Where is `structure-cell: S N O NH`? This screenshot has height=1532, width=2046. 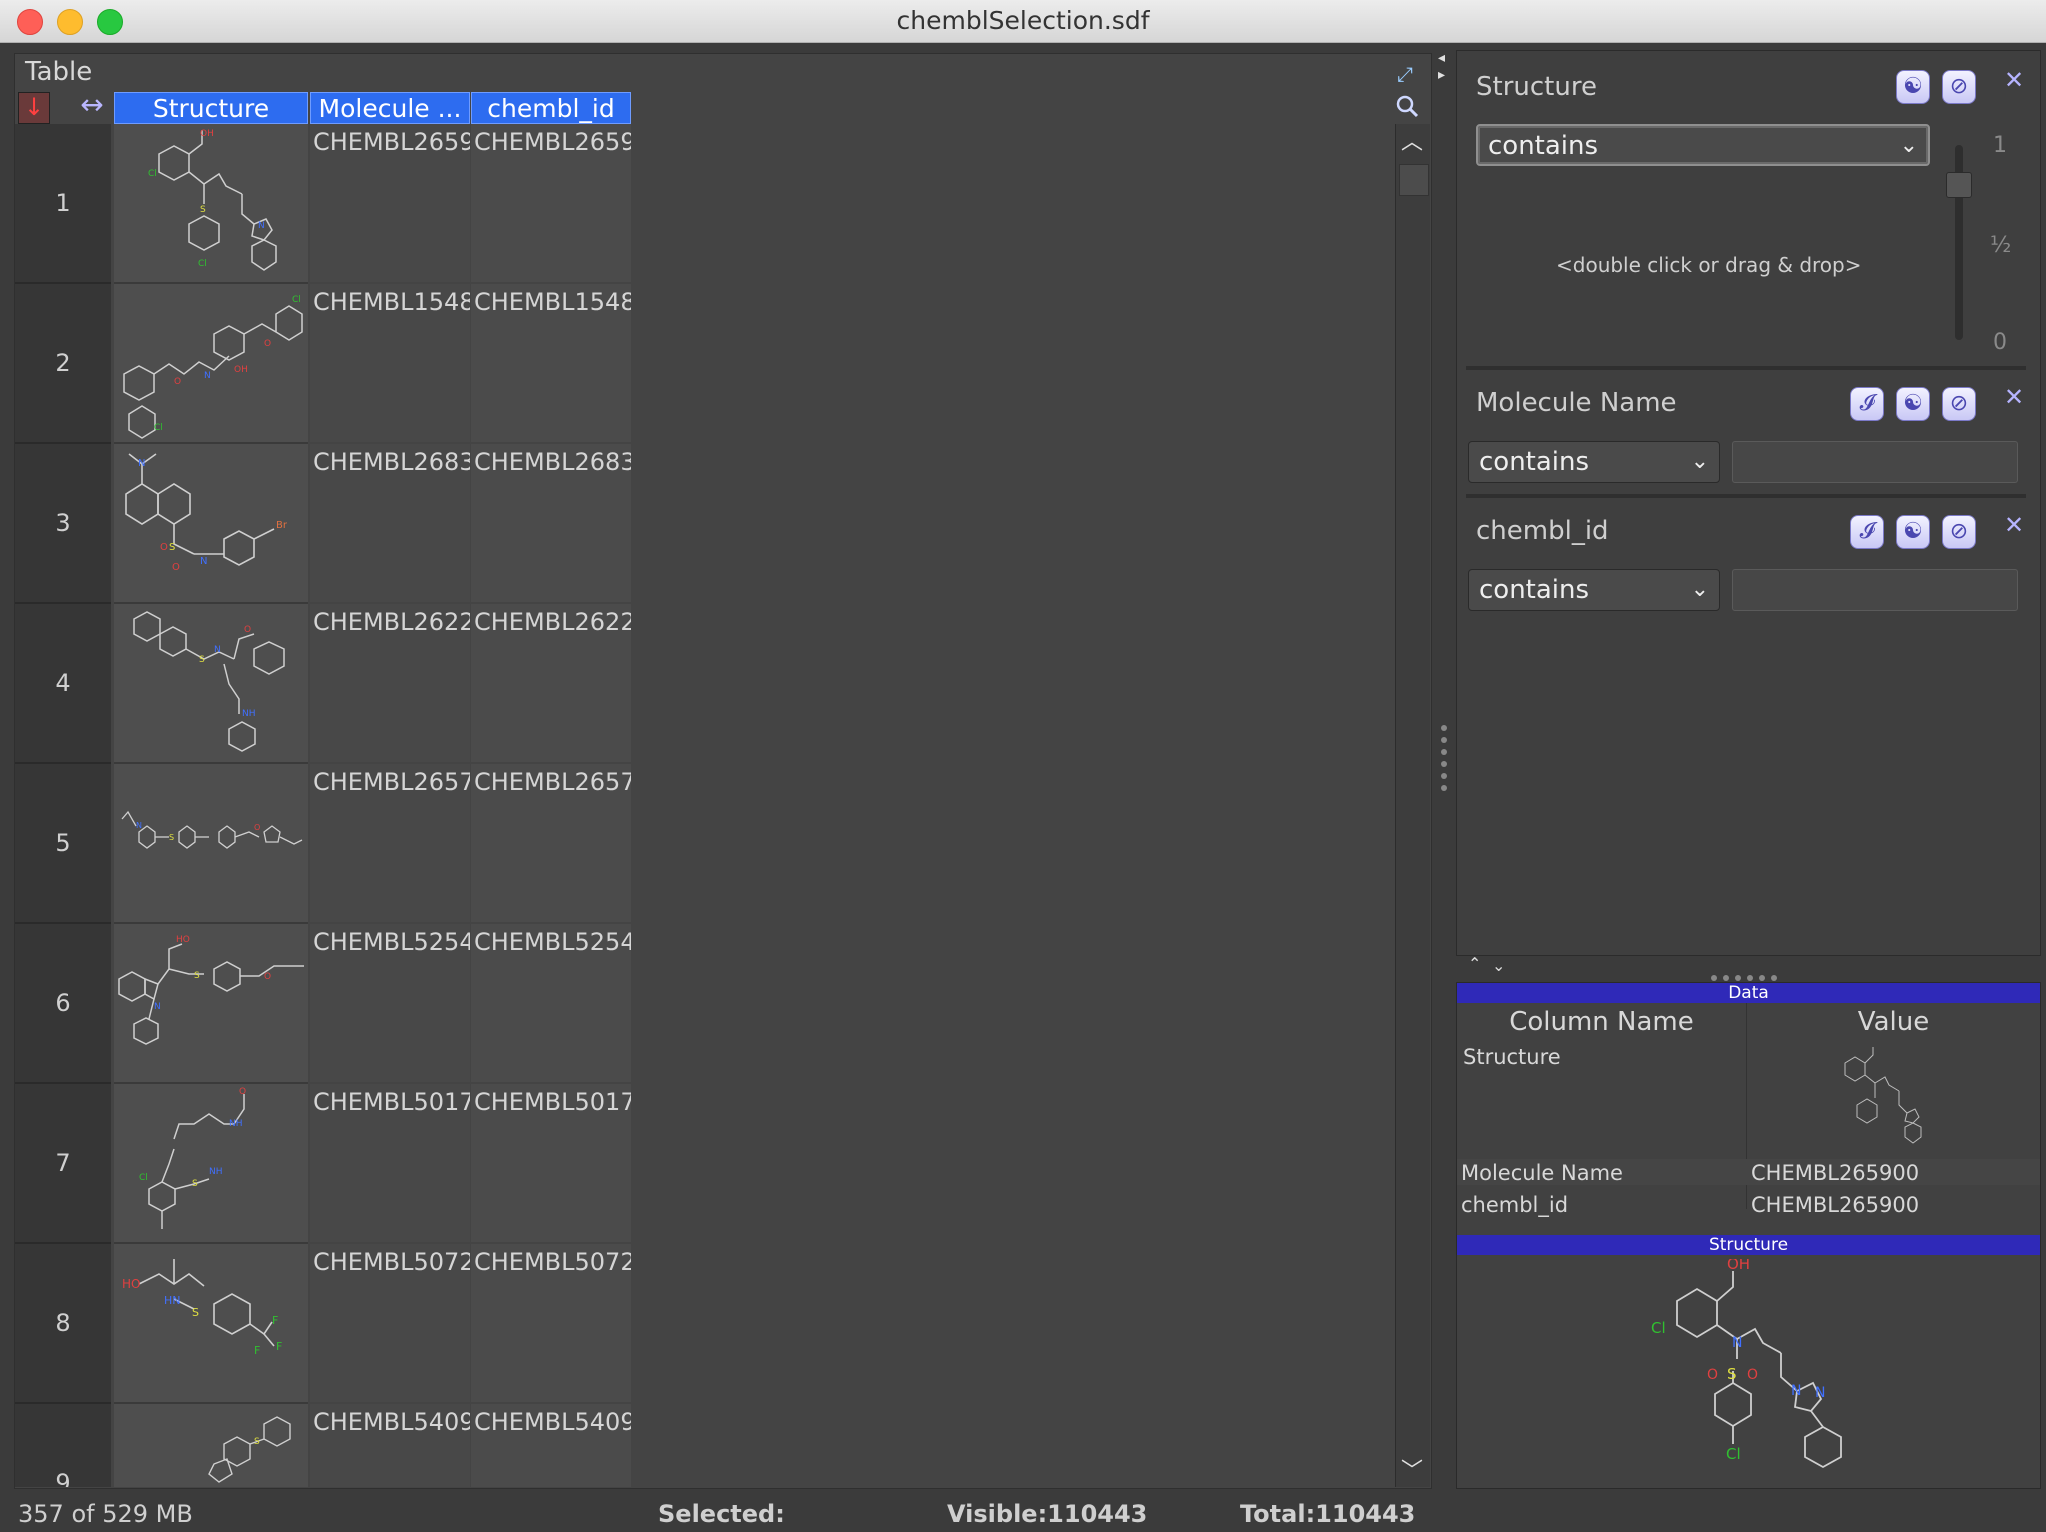 structure-cell: S N O NH is located at coordinates (211, 684).